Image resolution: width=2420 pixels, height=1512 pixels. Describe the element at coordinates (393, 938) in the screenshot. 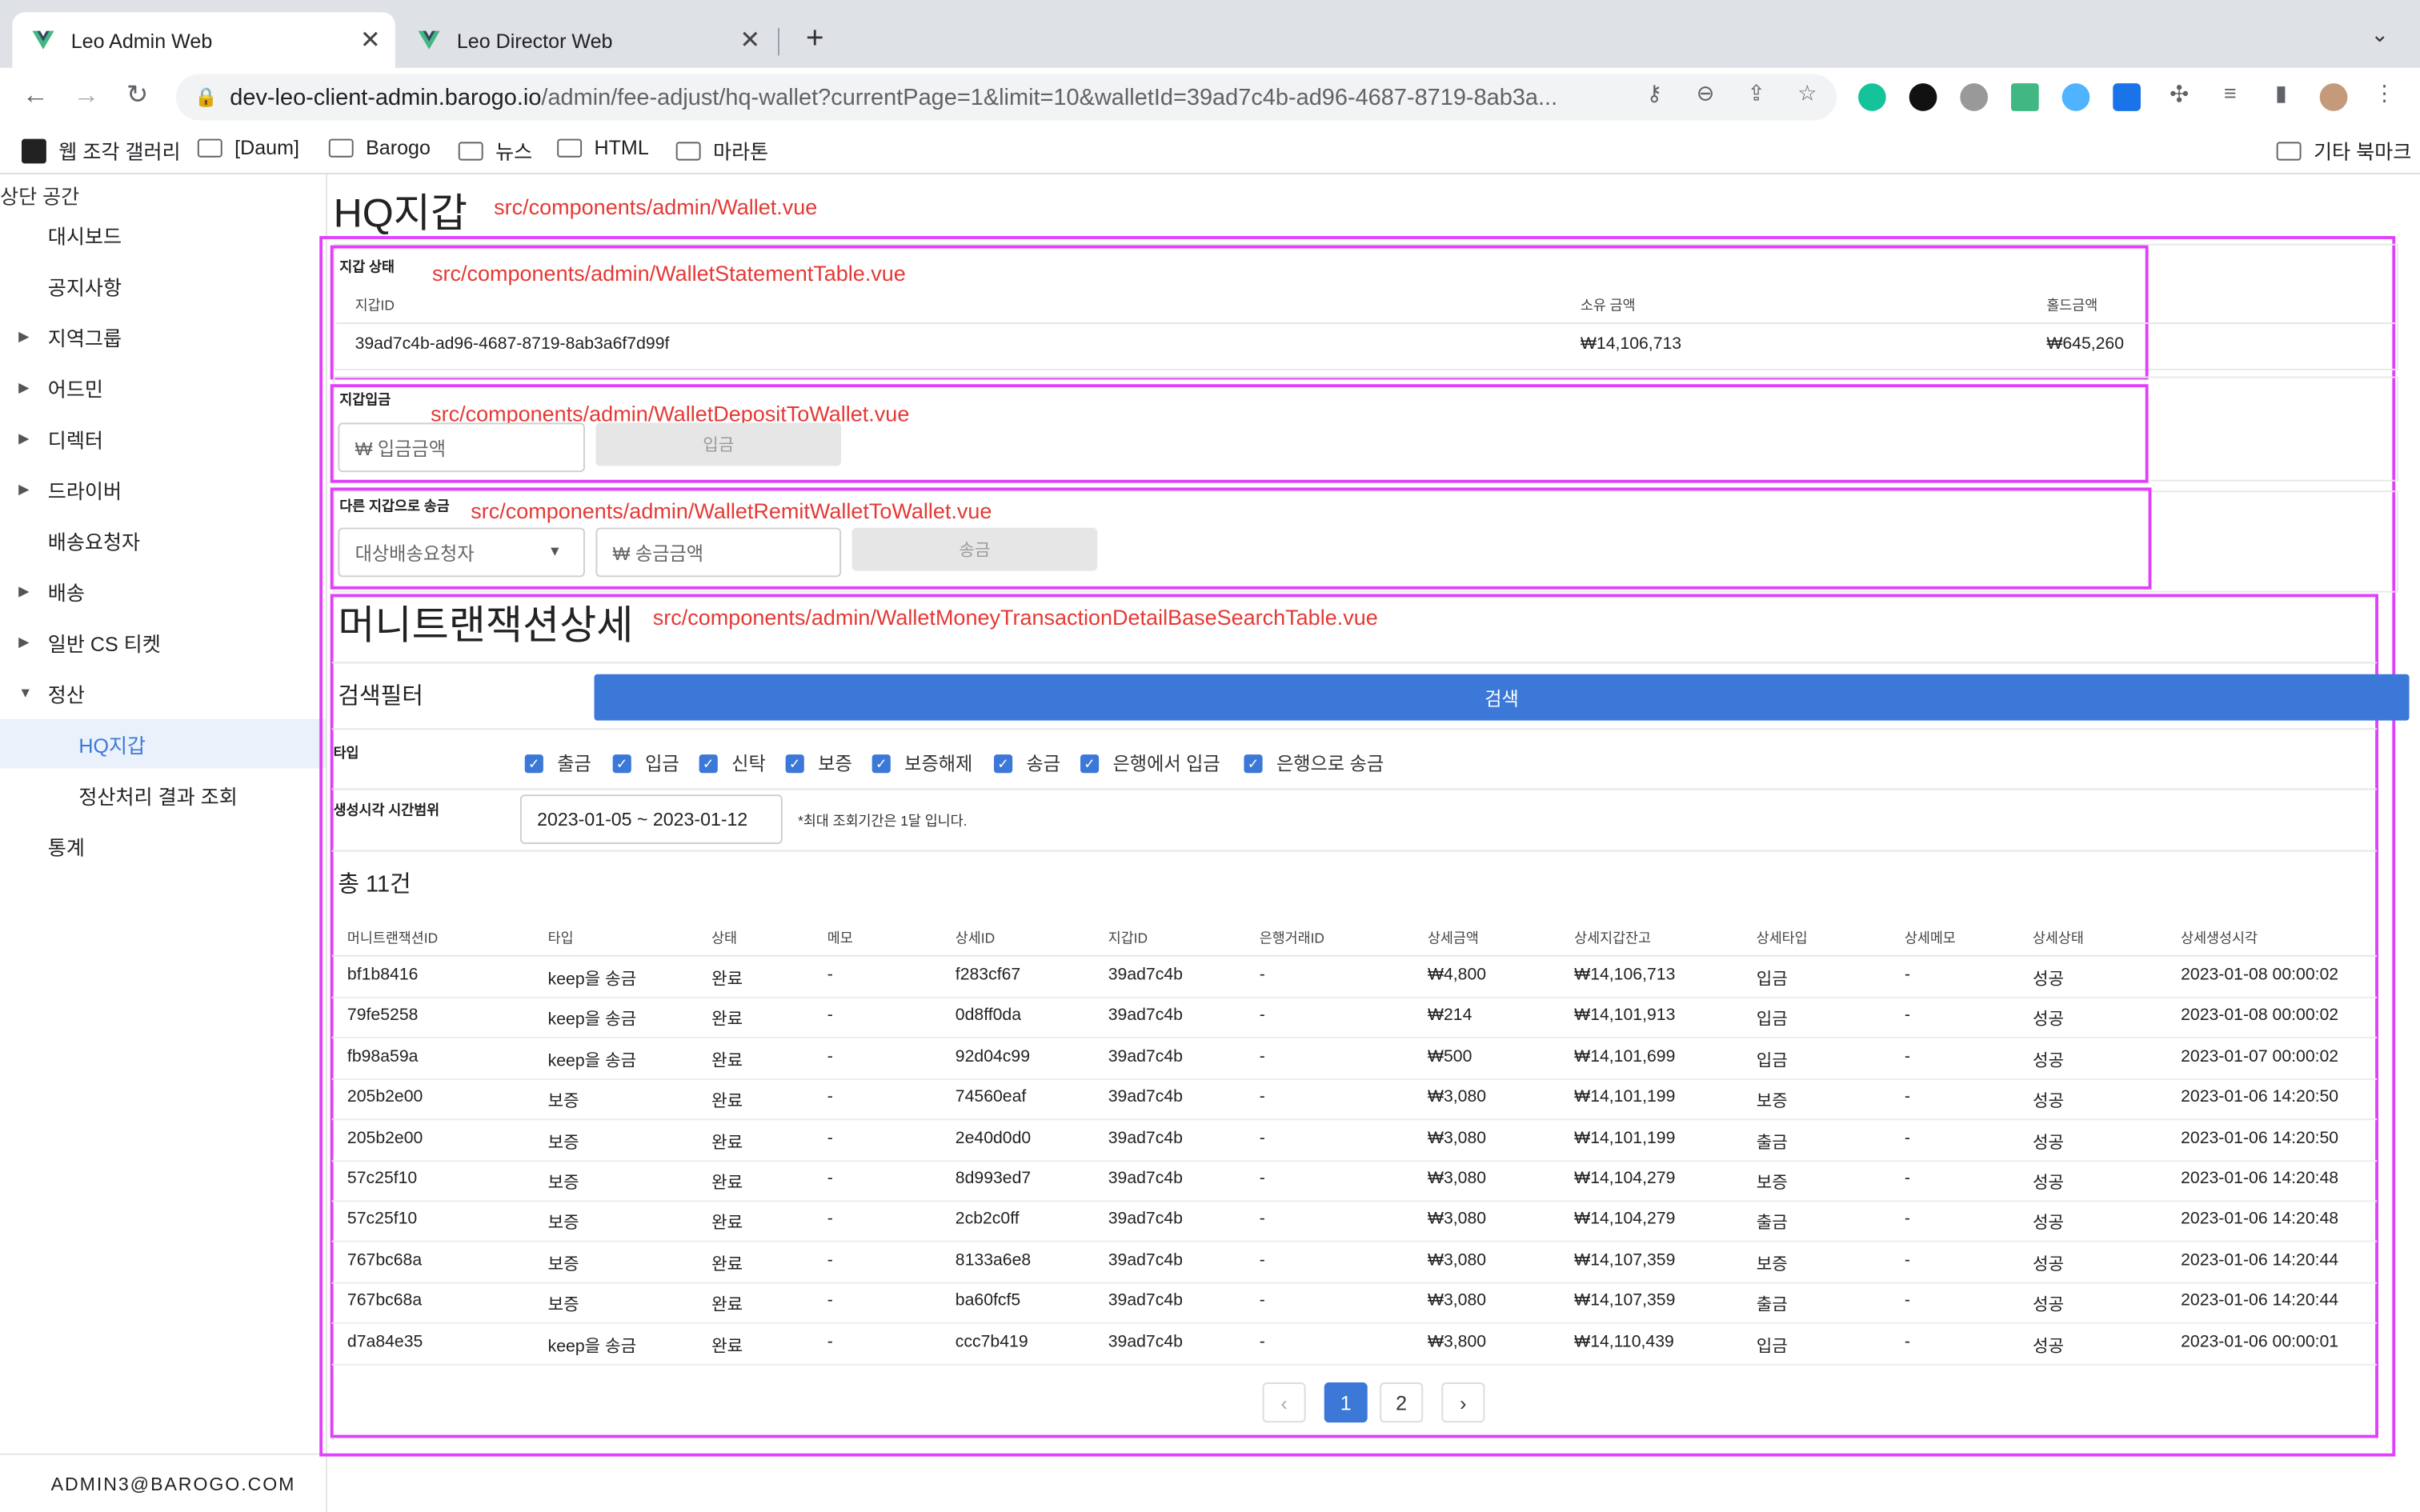

I see `column-header: 머니트랜잭션ID` at that location.